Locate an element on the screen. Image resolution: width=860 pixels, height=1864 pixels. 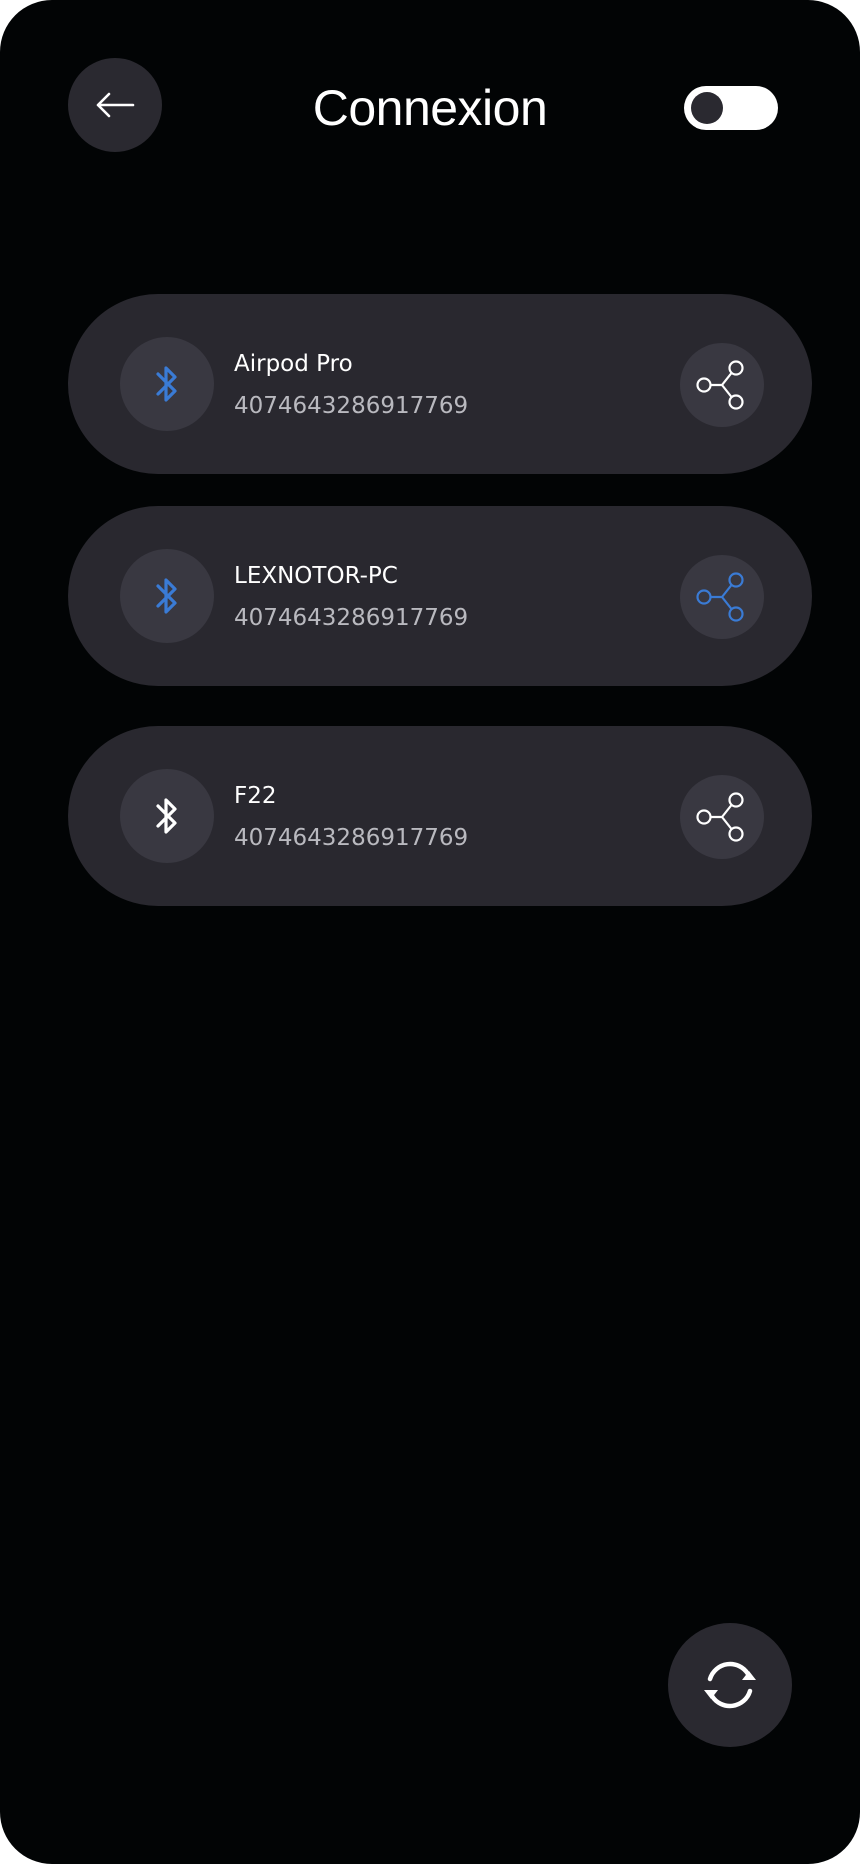
device-card-airpod-pro: Airpod Pro 4074643286917769 is located at coordinates (440, 384).